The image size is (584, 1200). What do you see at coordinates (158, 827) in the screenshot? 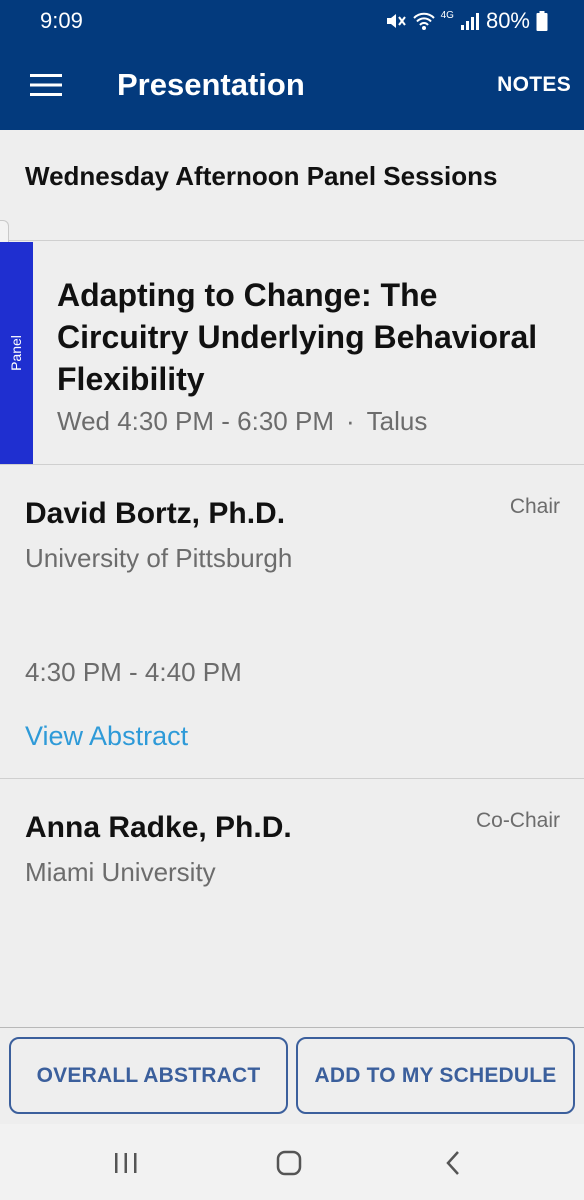
I see `speaker-name: Anna Radke, Ph.D.` at bounding box center [158, 827].